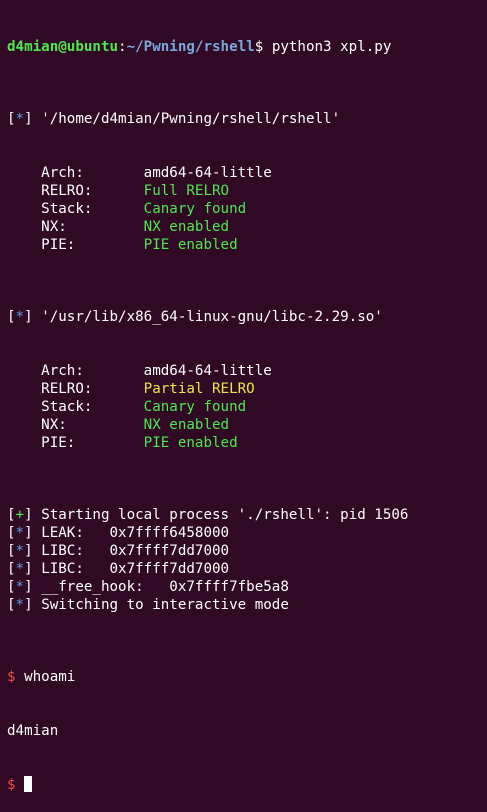  What do you see at coordinates (247, 191) in the screenshot?
I see `checksec-row: RELRO: Full RELRO` at bounding box center [247, 191].